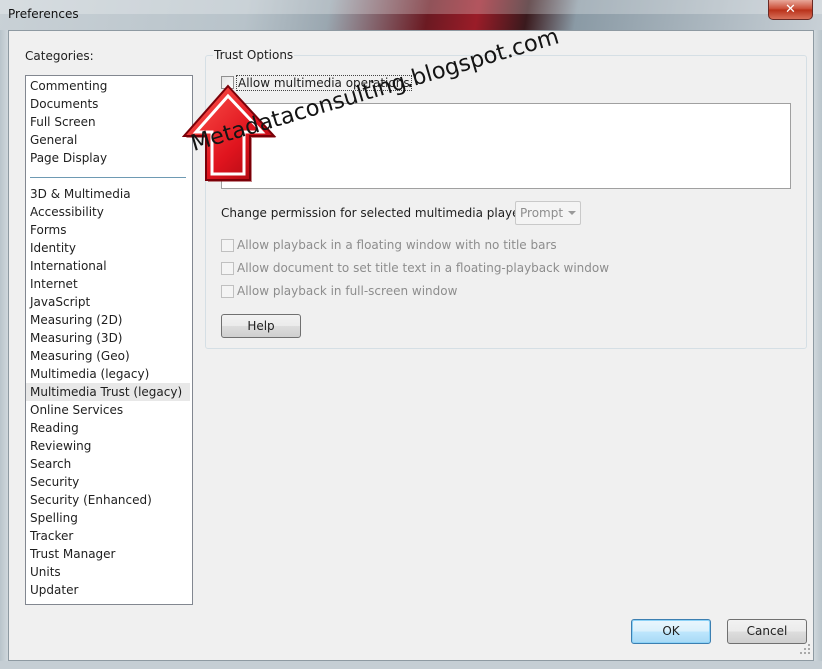 Image resolution: width=822 pixels, height=669 pixels. What do you see at coordinates (108, 194) in the screenshot?
I see `category-item: 3D & Multimedia` at bounding box center [108, 194].